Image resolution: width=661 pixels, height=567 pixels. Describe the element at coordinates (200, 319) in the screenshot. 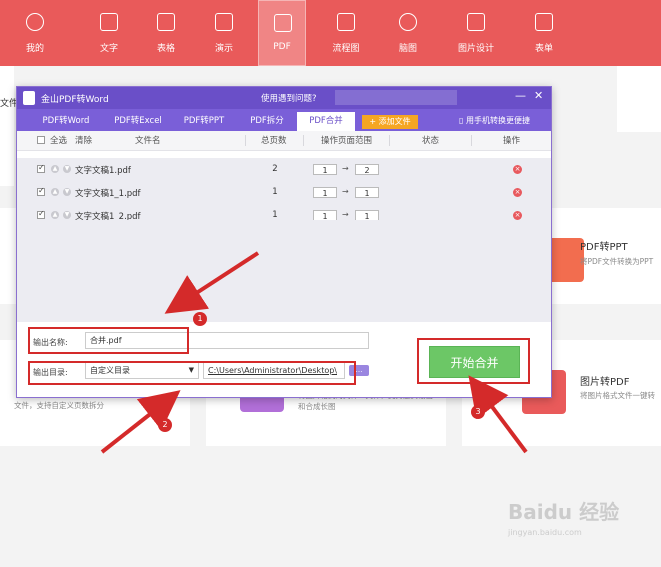

I see `annotation-badge-1: 1` at that location.